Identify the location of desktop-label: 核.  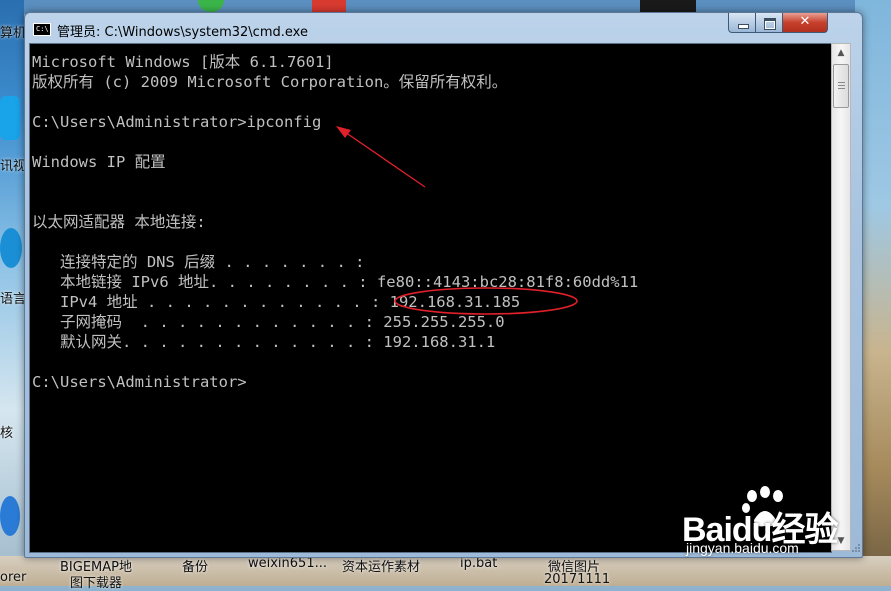
(6, 431).